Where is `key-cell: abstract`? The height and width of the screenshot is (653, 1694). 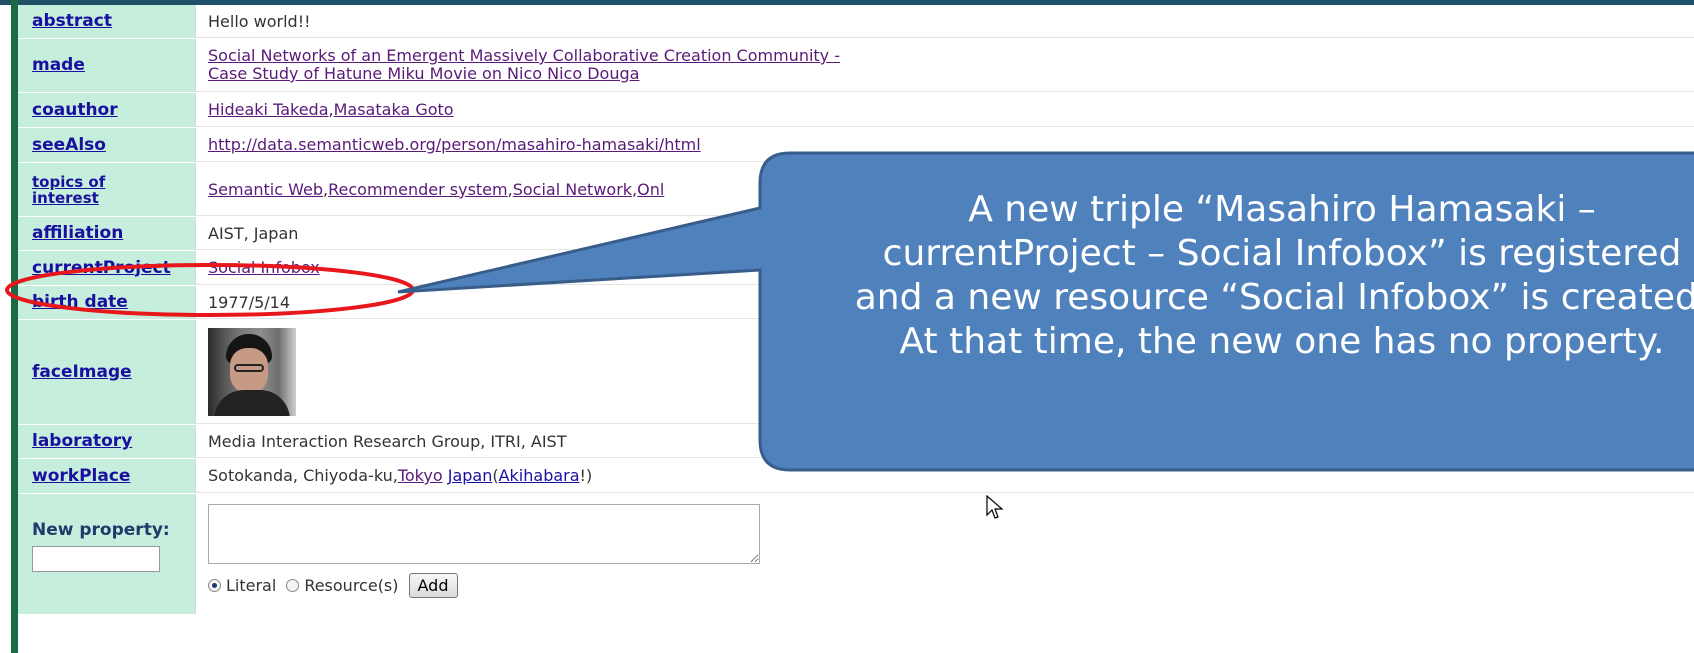 key-cell: abstract is located at coordinates (107, 21).